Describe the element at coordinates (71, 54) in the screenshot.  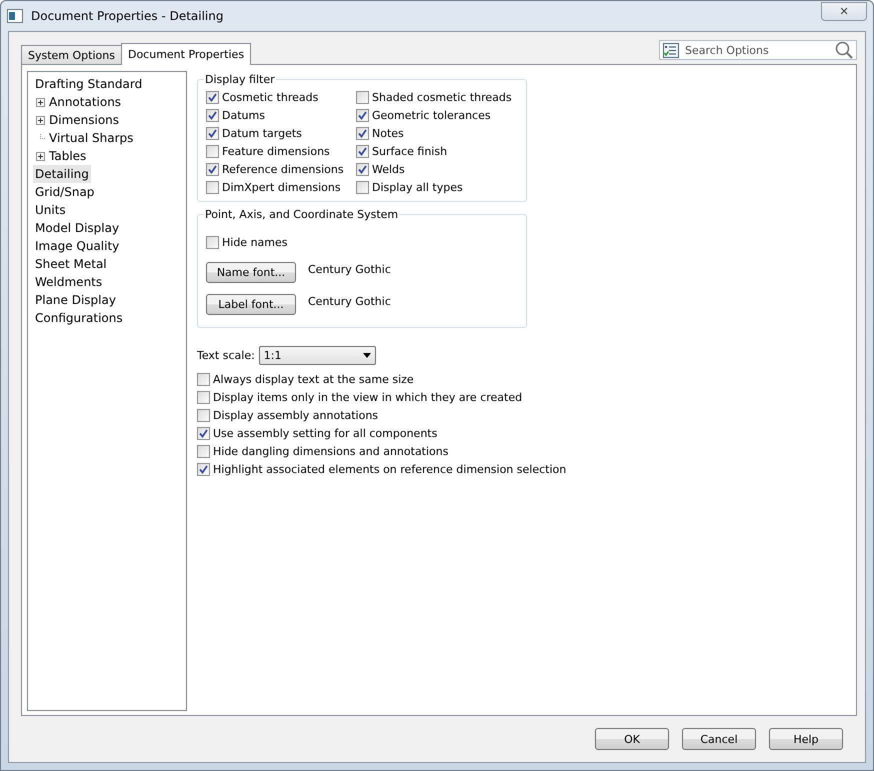
I see `tab: System Options` at that location.